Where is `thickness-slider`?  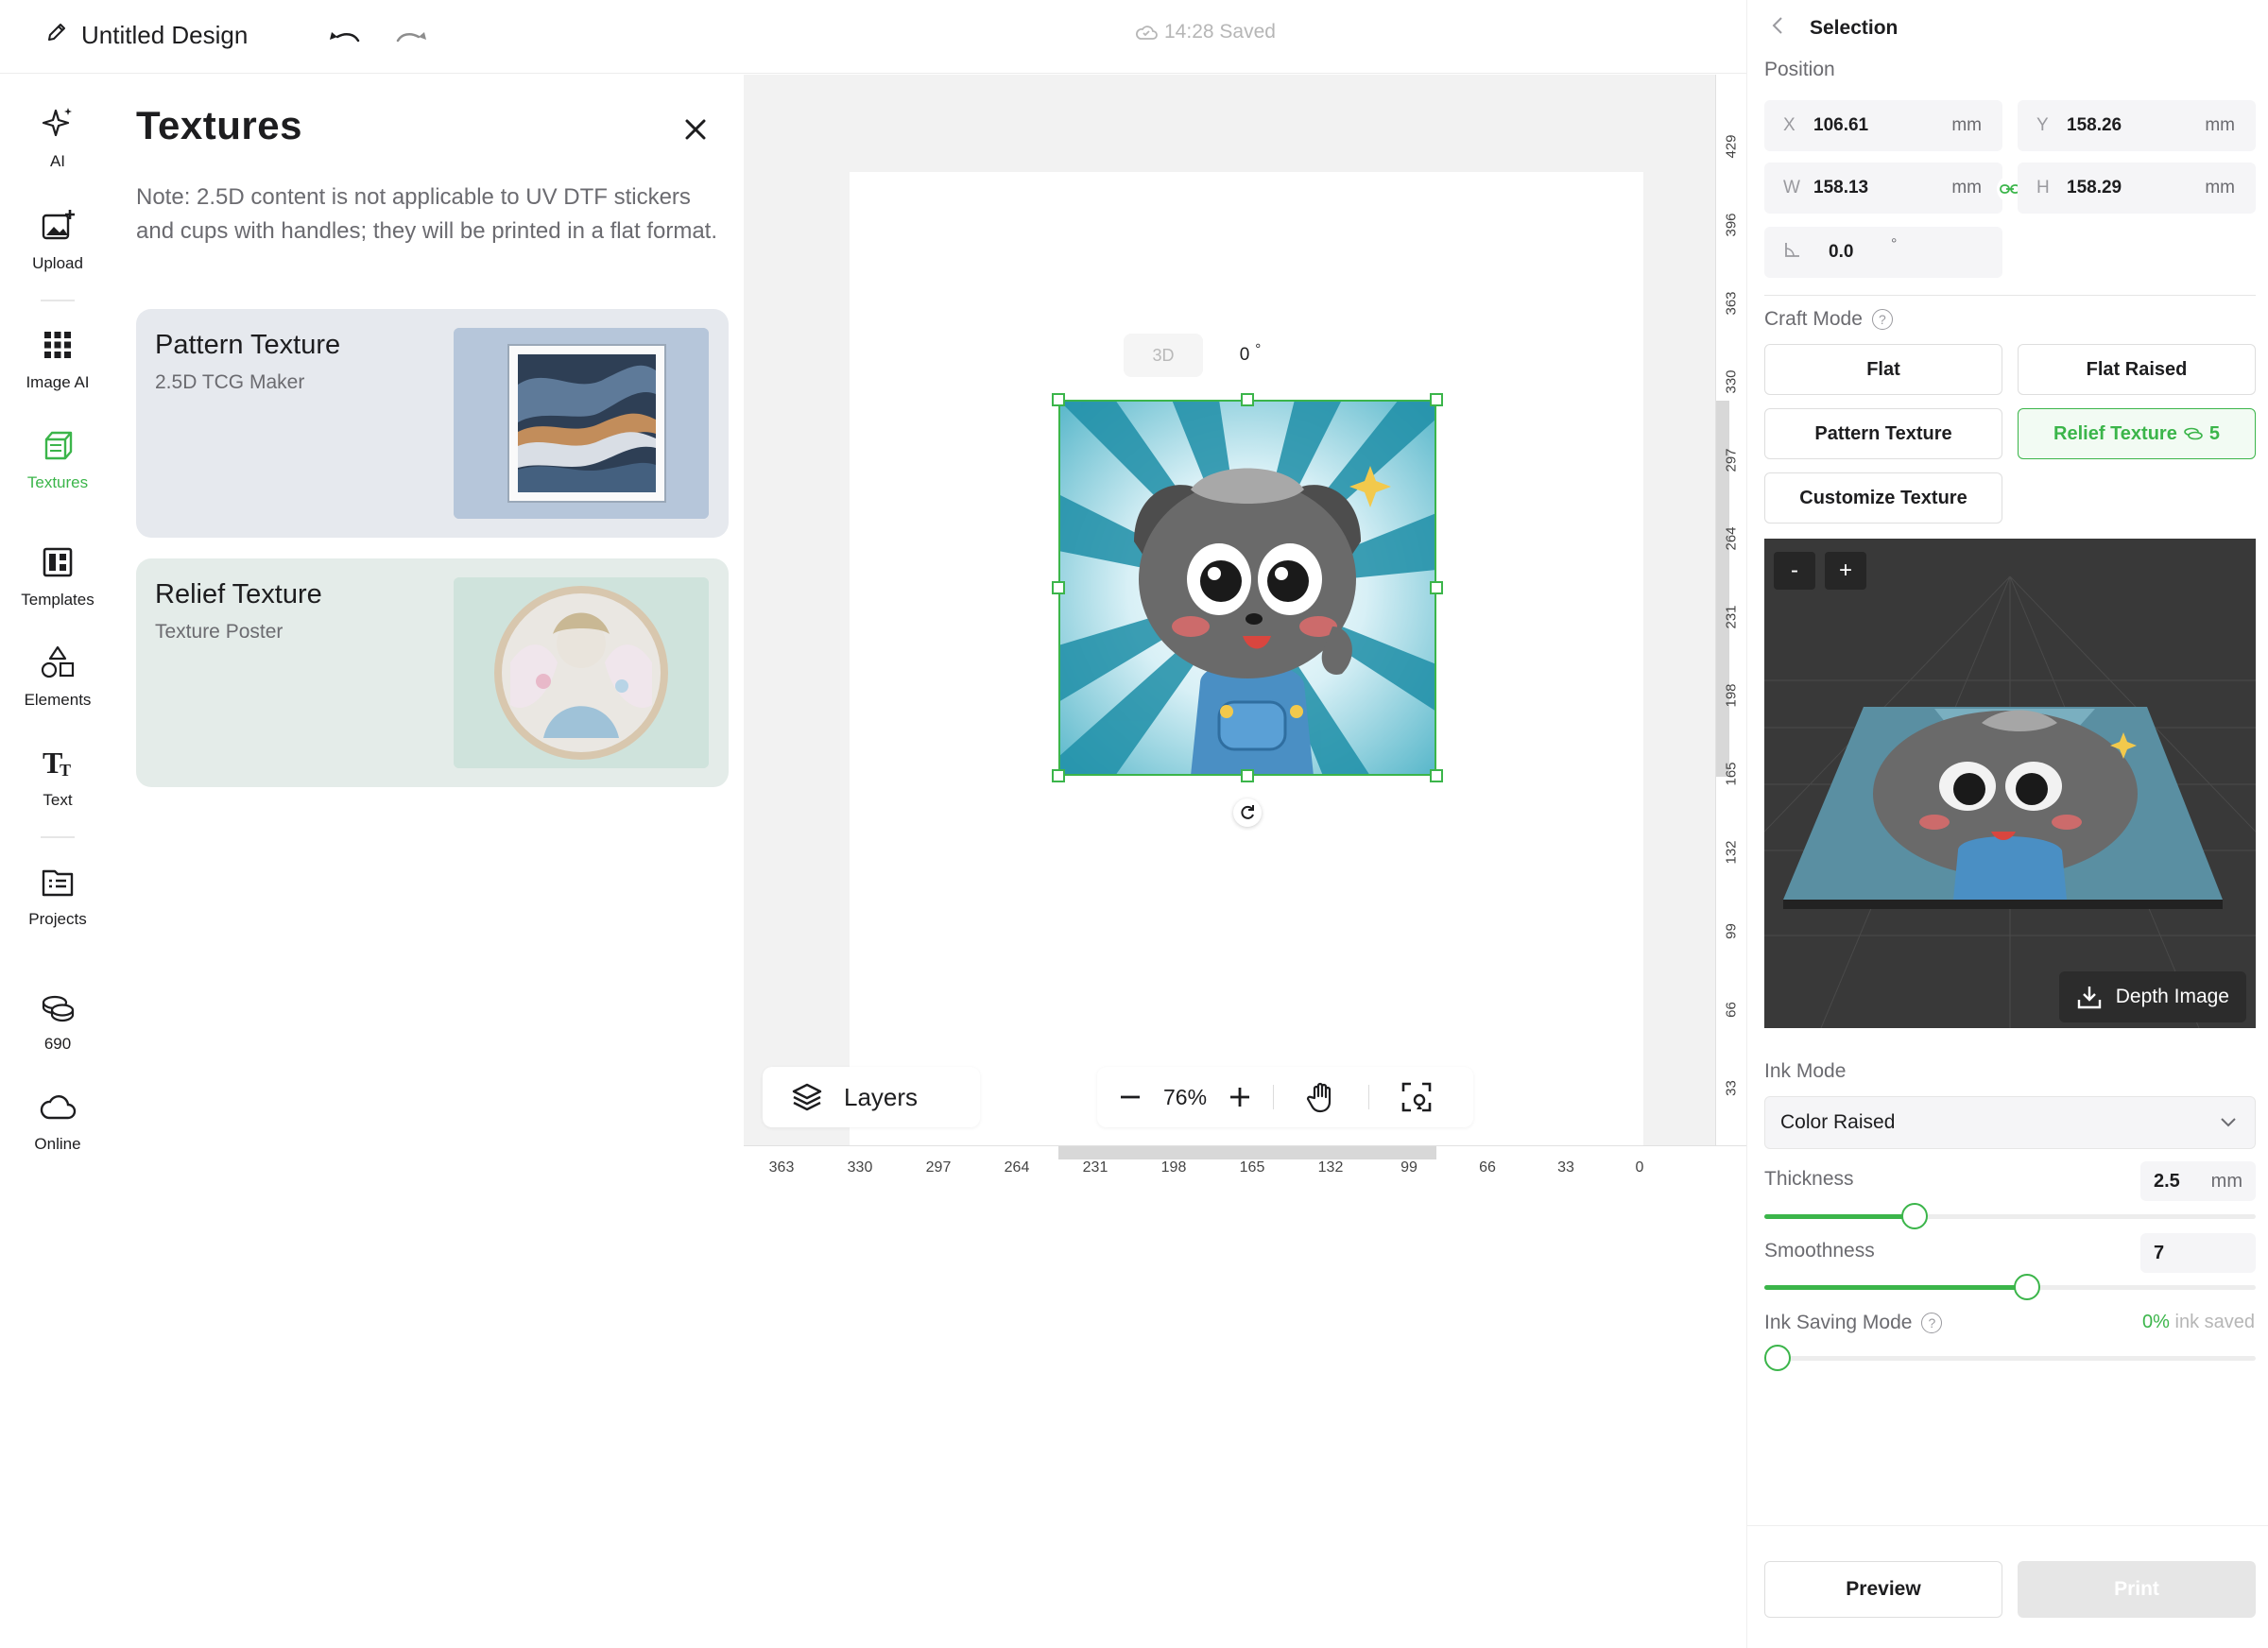 thickness-slider is located at coordinates (2010, 1216).